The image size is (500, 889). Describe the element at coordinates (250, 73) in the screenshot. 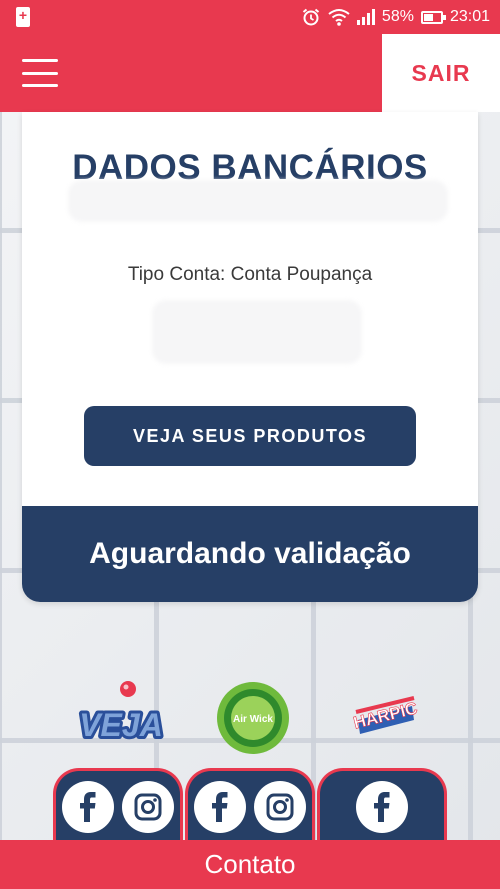

I see `app-header: SAIR` at that location.